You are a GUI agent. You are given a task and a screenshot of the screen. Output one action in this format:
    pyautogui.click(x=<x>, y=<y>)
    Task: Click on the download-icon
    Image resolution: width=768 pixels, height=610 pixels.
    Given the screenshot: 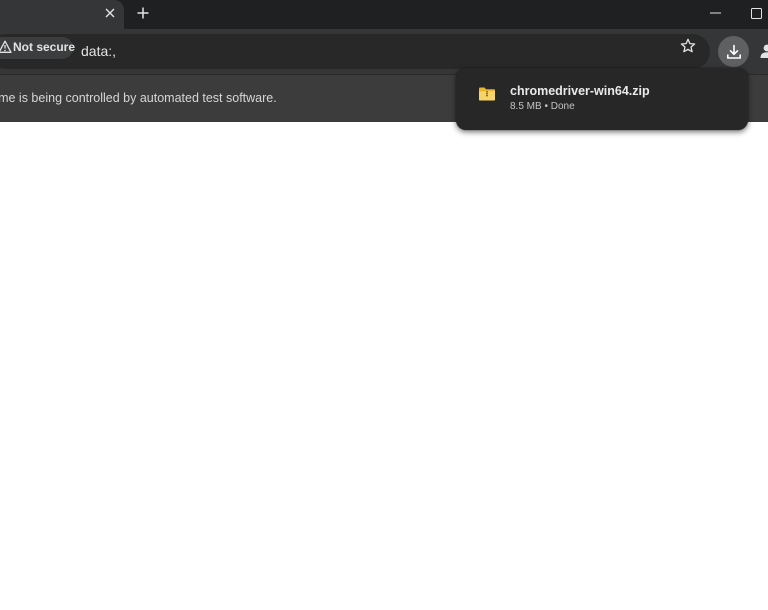 What is the action you would take?
    pyautogui.click(x=733, y=51)
    